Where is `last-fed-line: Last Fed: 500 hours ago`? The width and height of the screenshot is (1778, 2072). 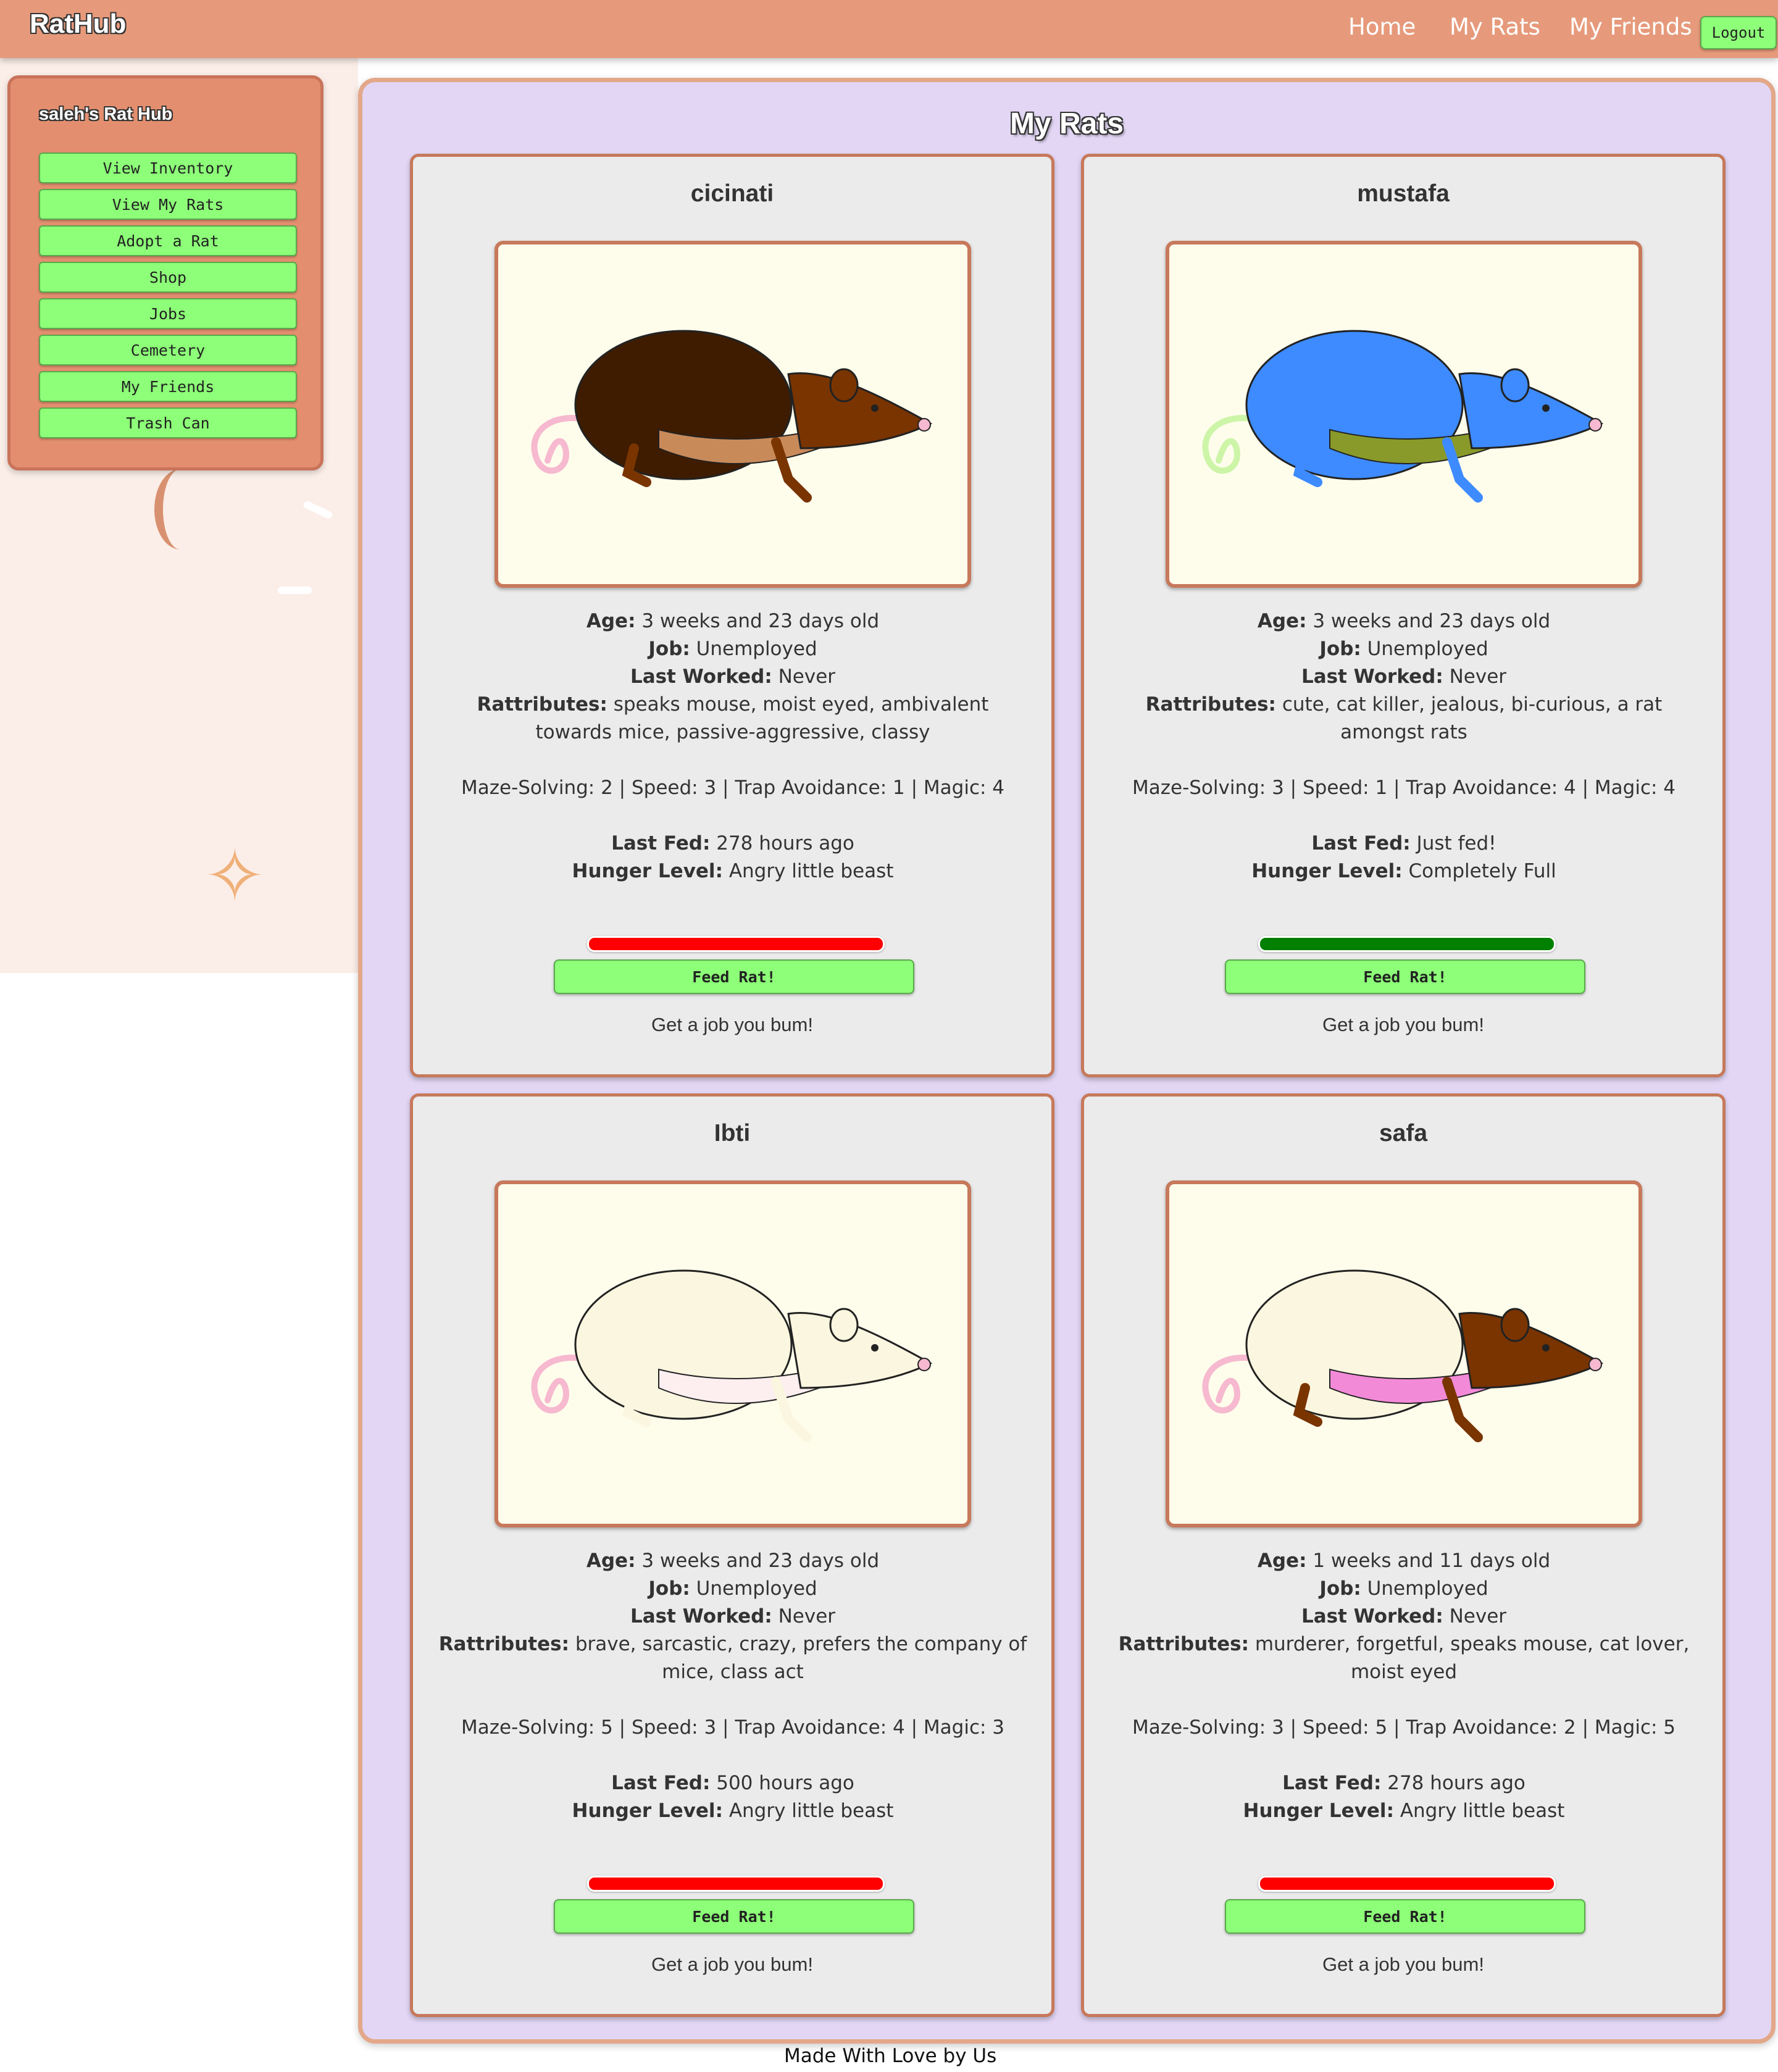 last-fed-line: Last Fed: 500 hours ago is located at coordinates (733, 1783).